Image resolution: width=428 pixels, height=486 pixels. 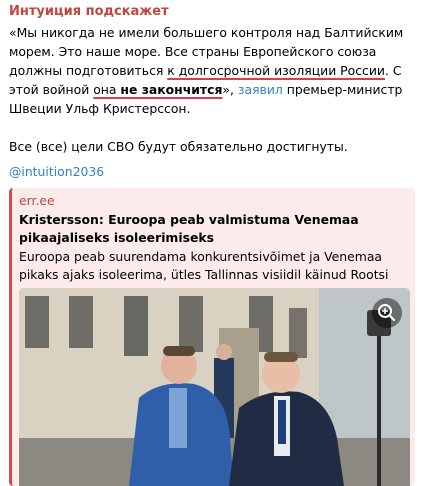 I want to click on zoom-in-button, so click(x=387, y=313).